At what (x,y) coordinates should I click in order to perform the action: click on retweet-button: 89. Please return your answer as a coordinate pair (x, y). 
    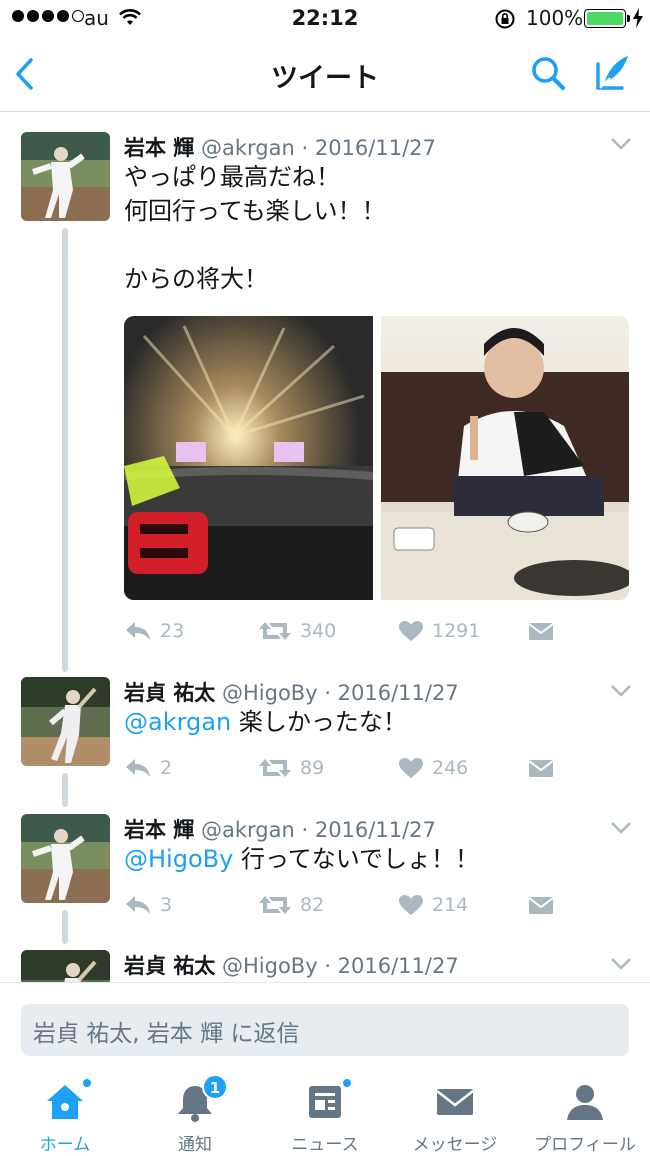
    Looking at the image, I should click on (291, 768).